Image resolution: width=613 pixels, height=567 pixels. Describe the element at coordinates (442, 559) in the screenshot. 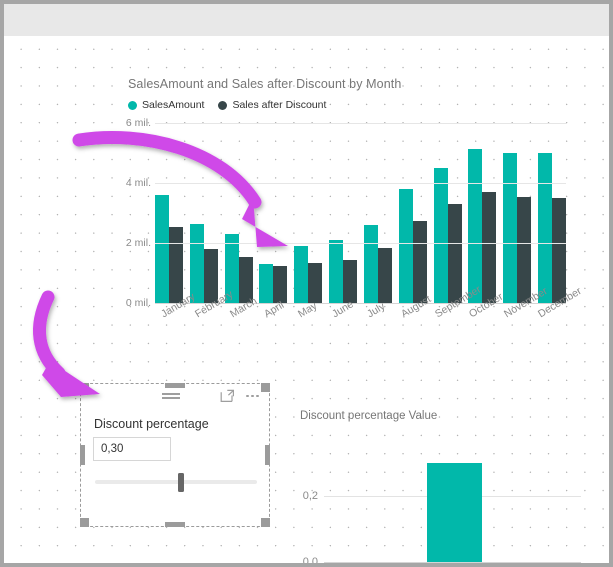

I see `gridline: 0,0` at that location.